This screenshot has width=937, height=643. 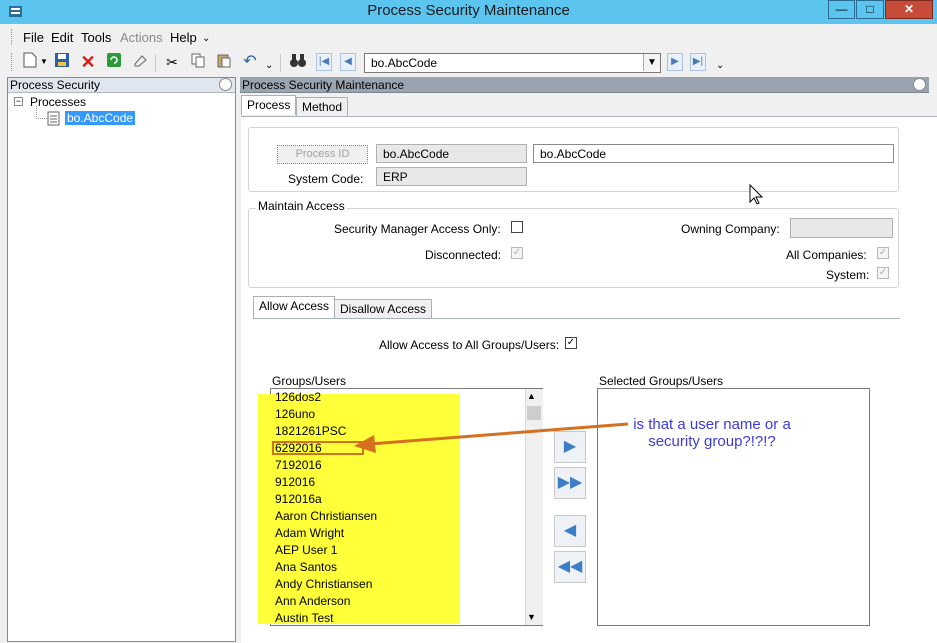 I want to click on tab-method: Method, so click(x=322, y=107).